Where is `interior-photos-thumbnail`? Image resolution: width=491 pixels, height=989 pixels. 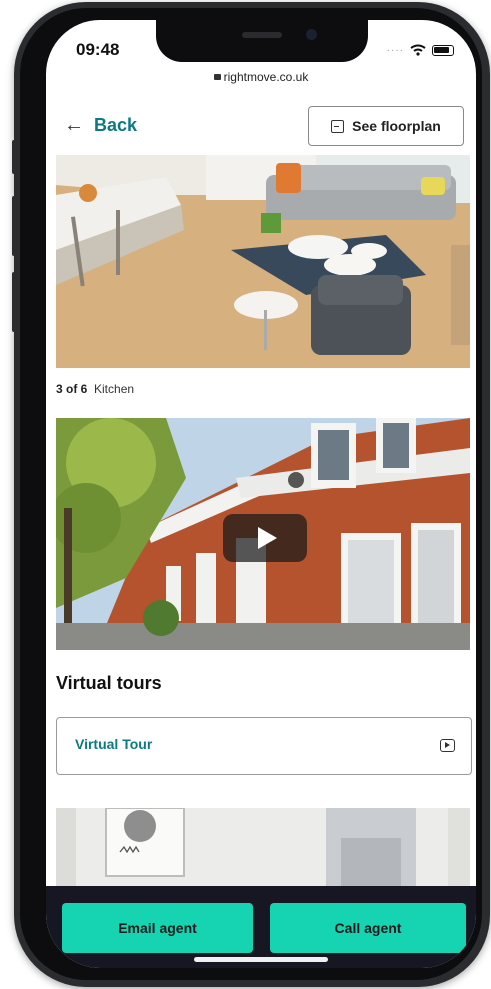
interior-photos-thumbnail is located at coordinates (263, 848).